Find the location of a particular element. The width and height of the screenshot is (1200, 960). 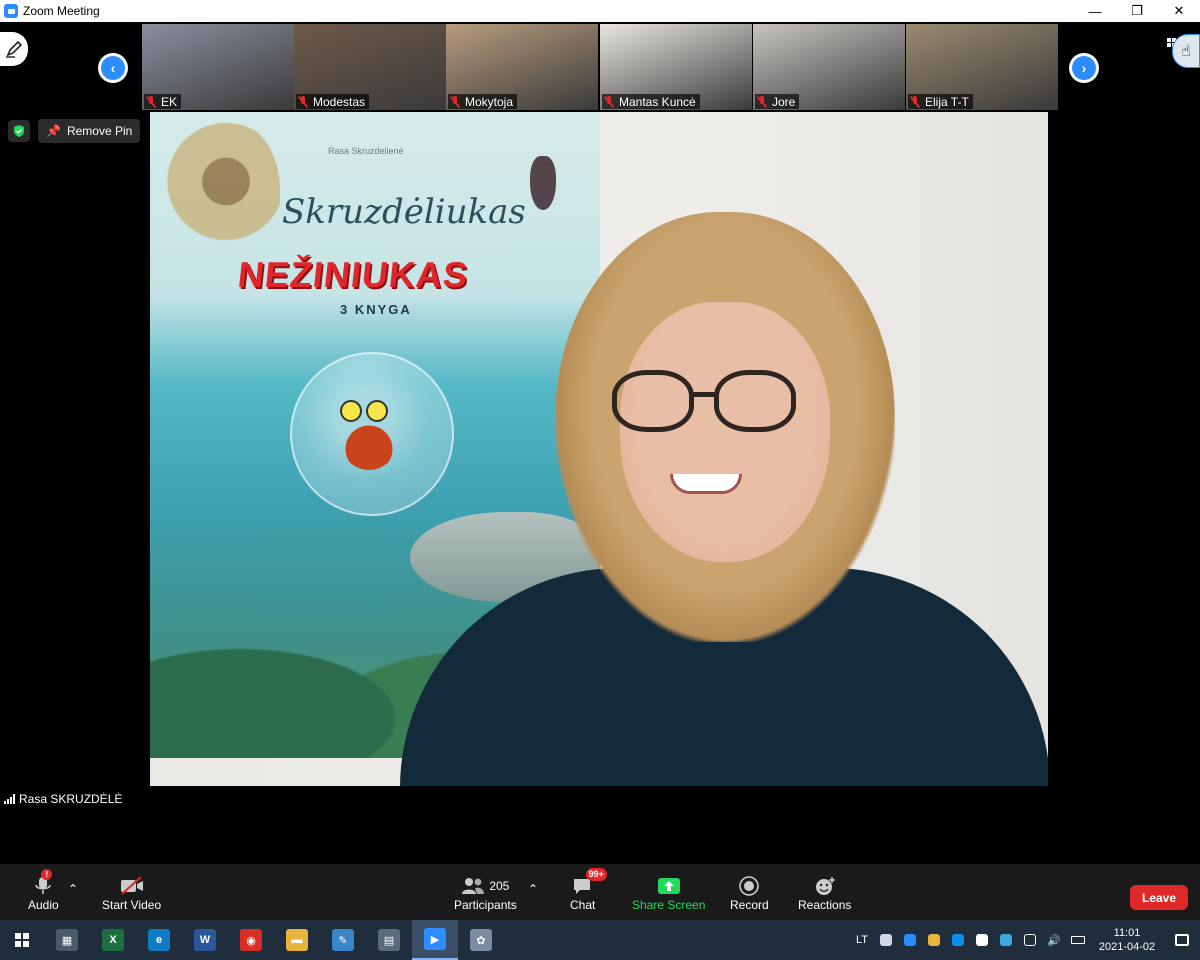

start-video-button: Start Video is located at coordinates (131, 893).